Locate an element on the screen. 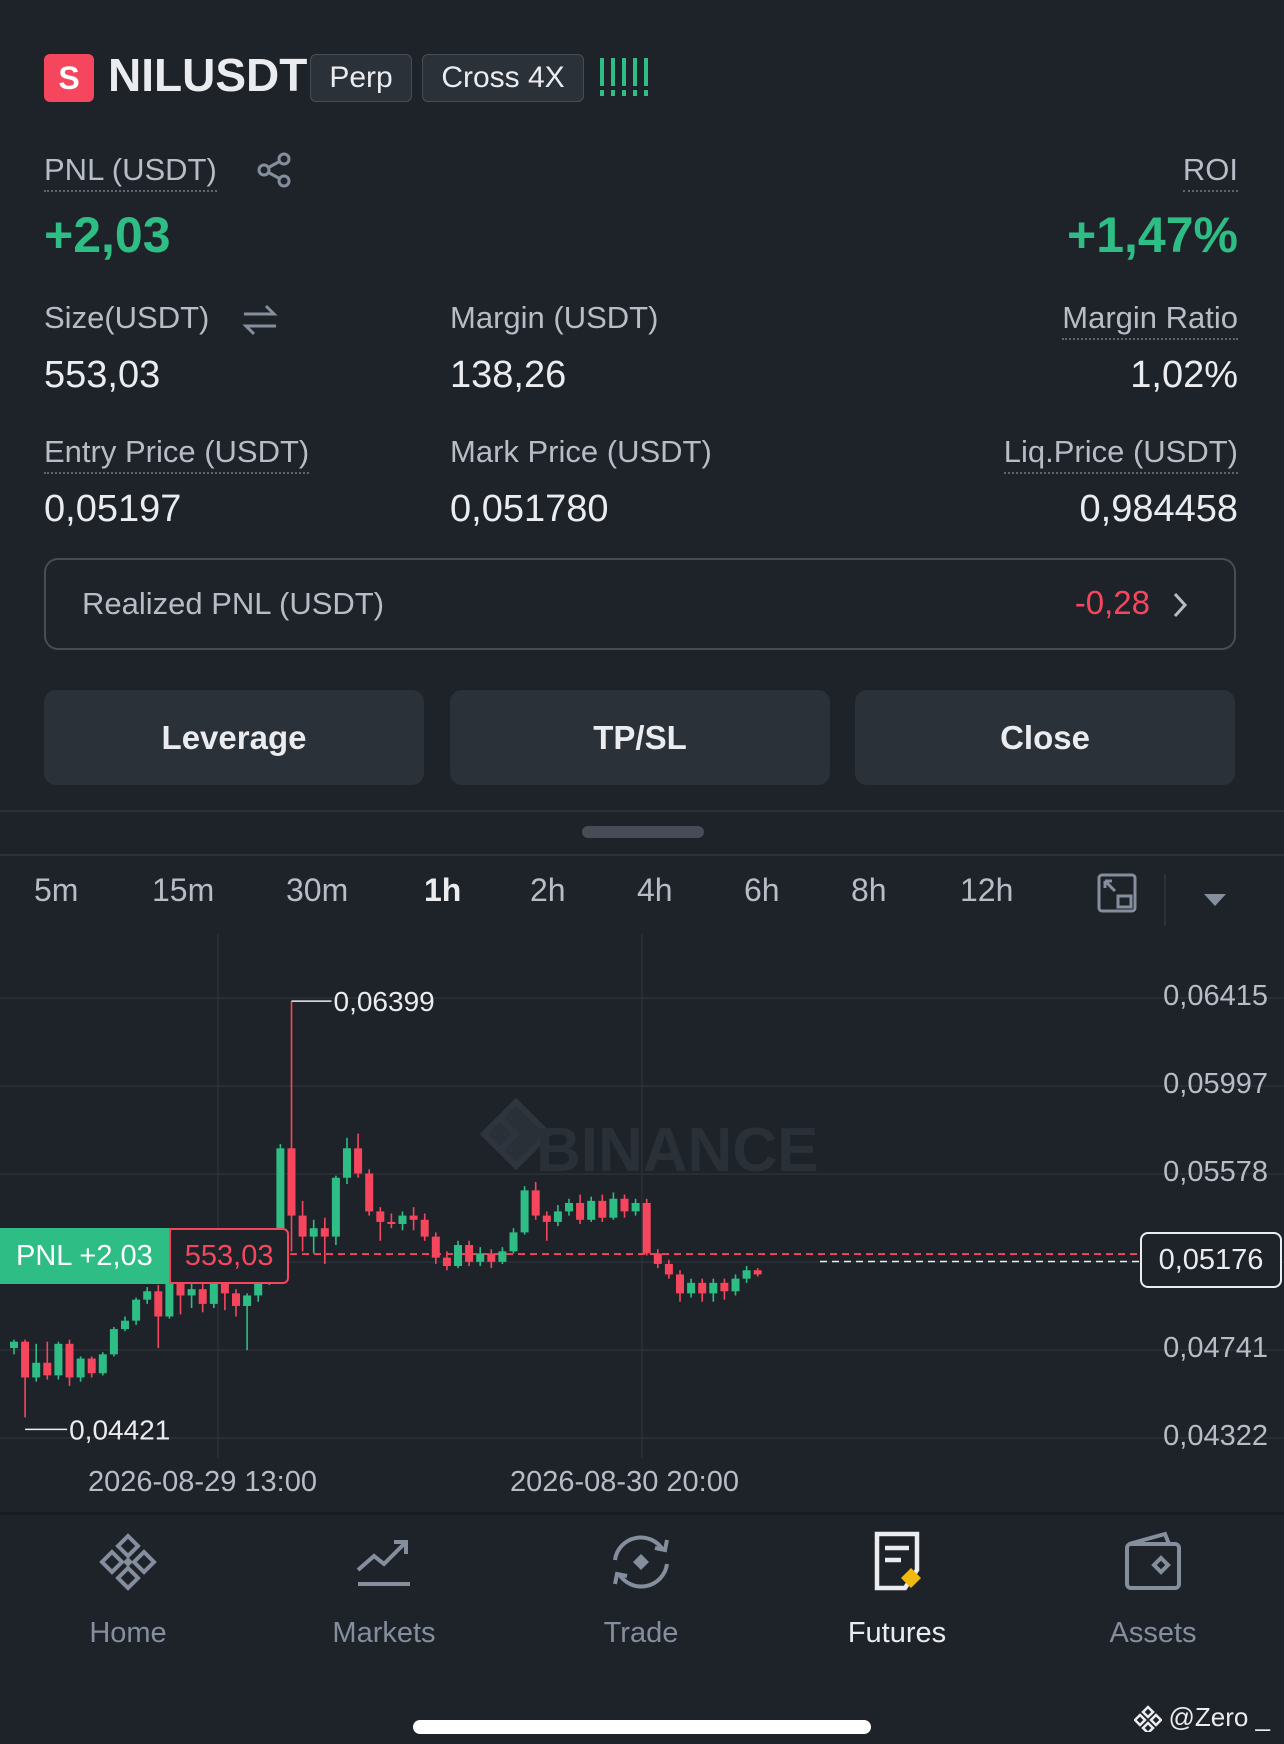  nav-trade-label: Trade is located at coordinates (641, 1633).